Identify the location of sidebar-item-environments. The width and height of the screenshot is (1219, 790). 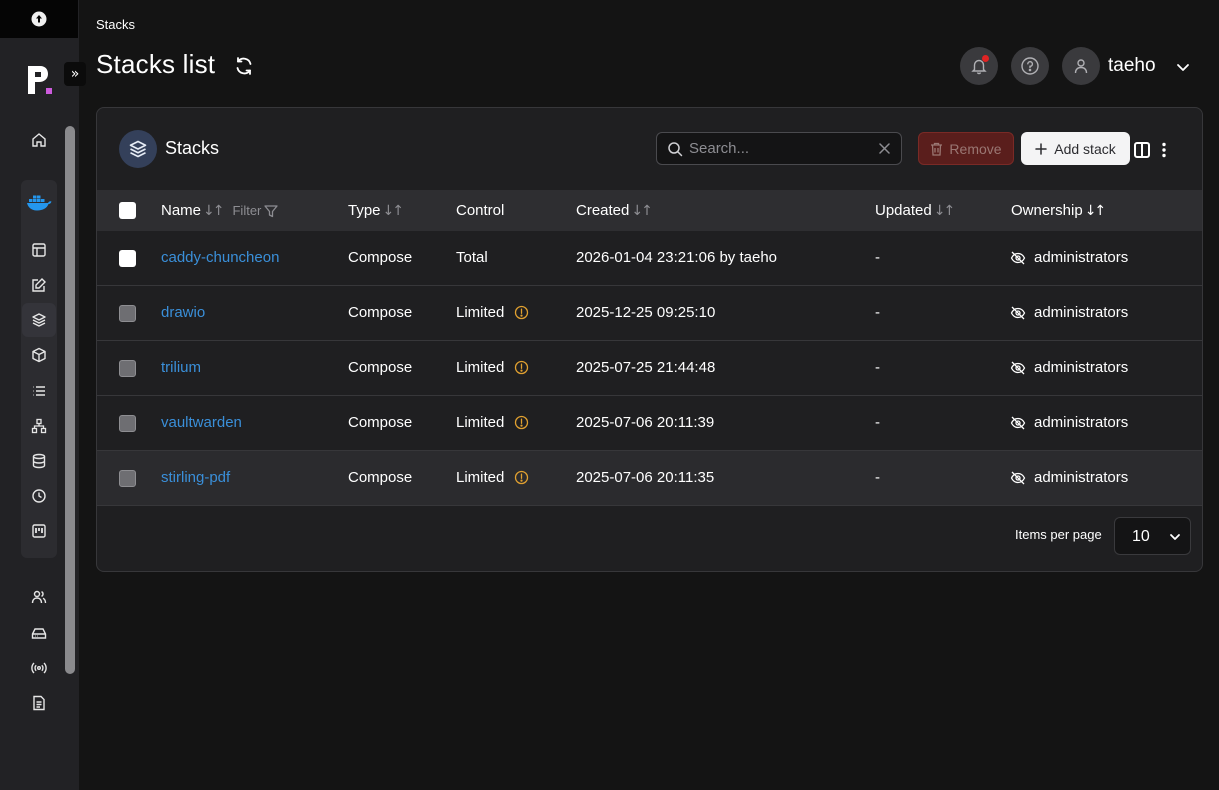
(39, 633).